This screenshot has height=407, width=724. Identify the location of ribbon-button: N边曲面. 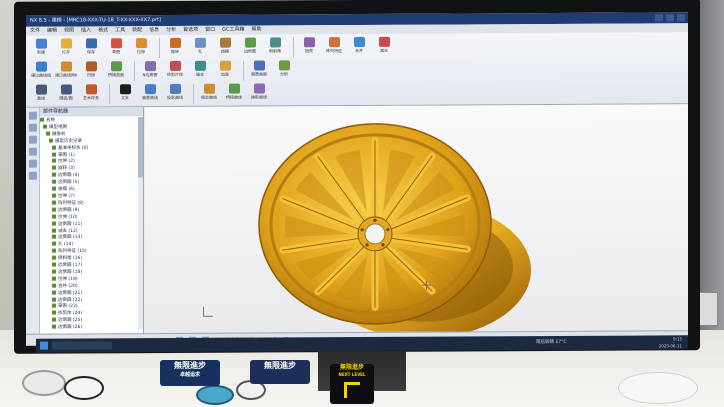
(150, 72).